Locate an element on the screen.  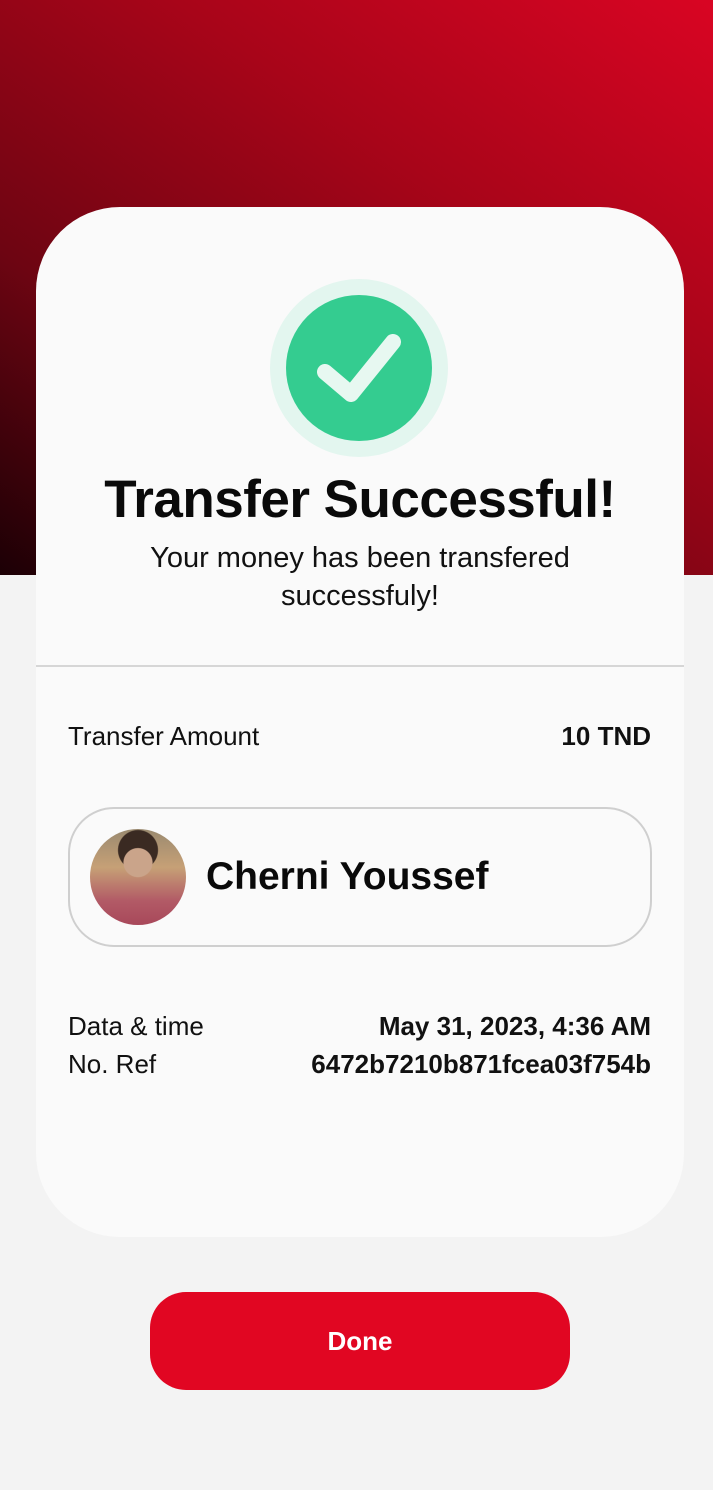
datetime-label: Data & time is located at coordinates (136, 1026).